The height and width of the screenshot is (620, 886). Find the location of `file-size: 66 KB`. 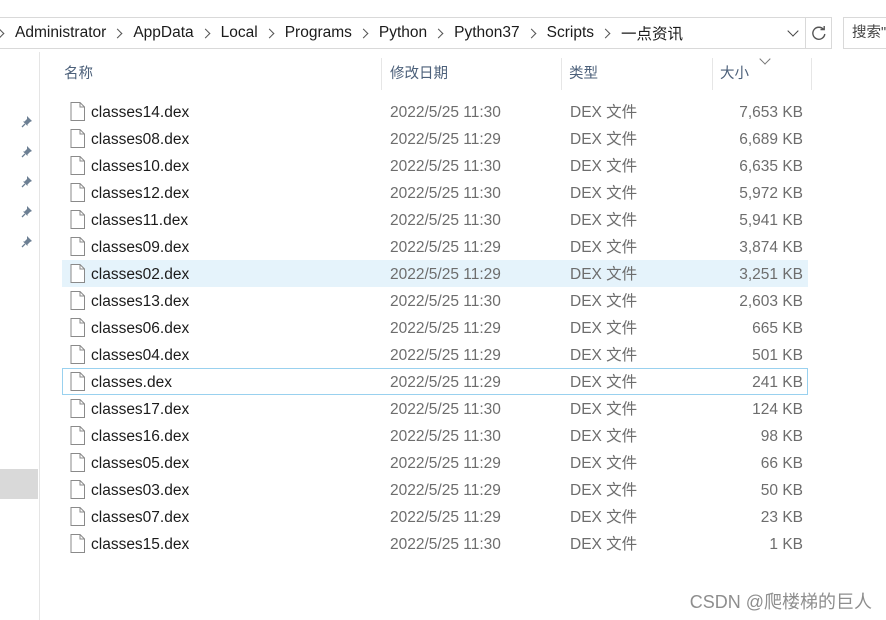

file-size: 66 KB is located at coordinates (781, 463).